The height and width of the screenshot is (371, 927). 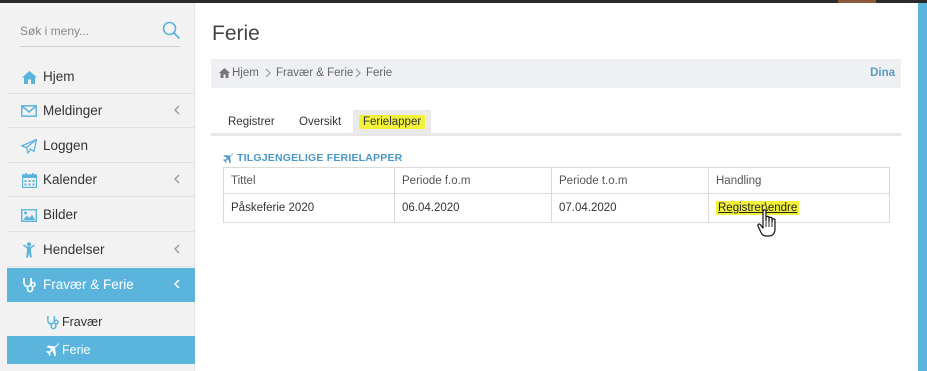 I want to click on section-heading: TILGJENGELIGE FERIELAPPER, so click(x=312, y=158).